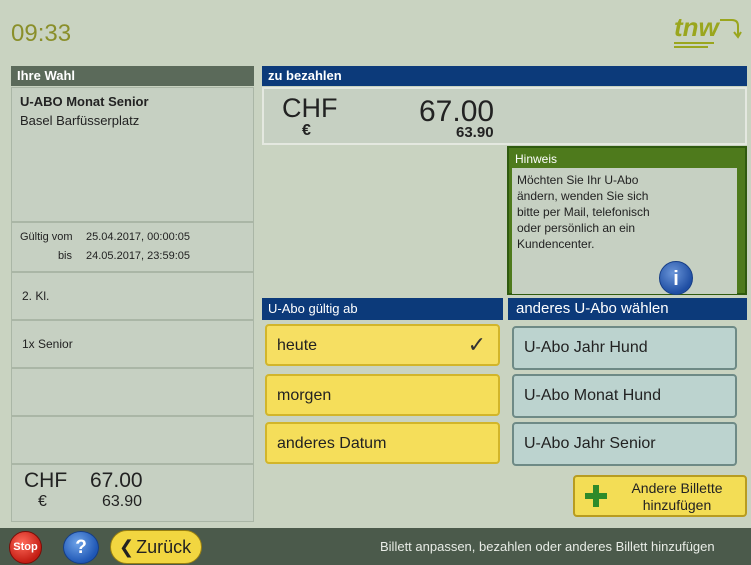 The height and width of the screenshot is (565, 751). What do you see at coordinates (304, 395) in the screenshot?
I see `valid-from-tomorrow-label: morgen` at bounding box center [304, 395].